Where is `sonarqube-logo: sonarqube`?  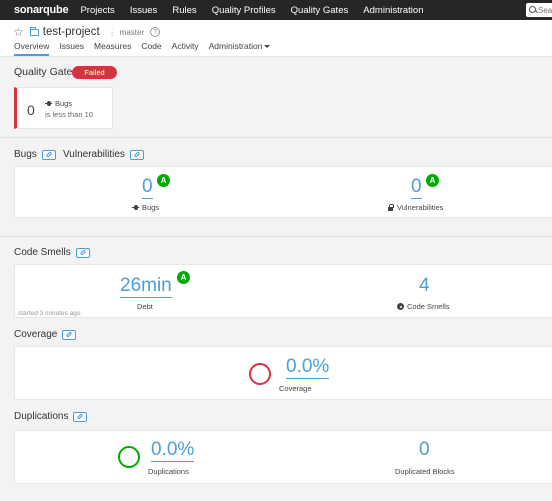 sonarqube-logo: sonarqube is located at coordinates (41, 10).